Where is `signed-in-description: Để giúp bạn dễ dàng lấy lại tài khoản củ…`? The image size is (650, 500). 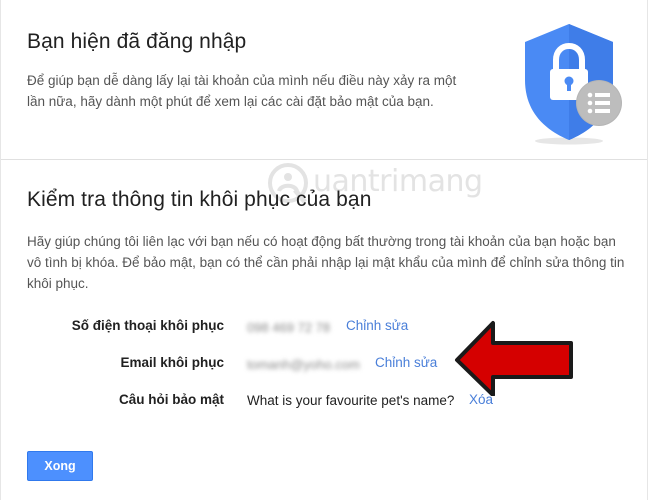 signed-in-description: Để giúp bạn dễ dàng lấy lại tài khoản củ… is located at coordinates (242, 91).